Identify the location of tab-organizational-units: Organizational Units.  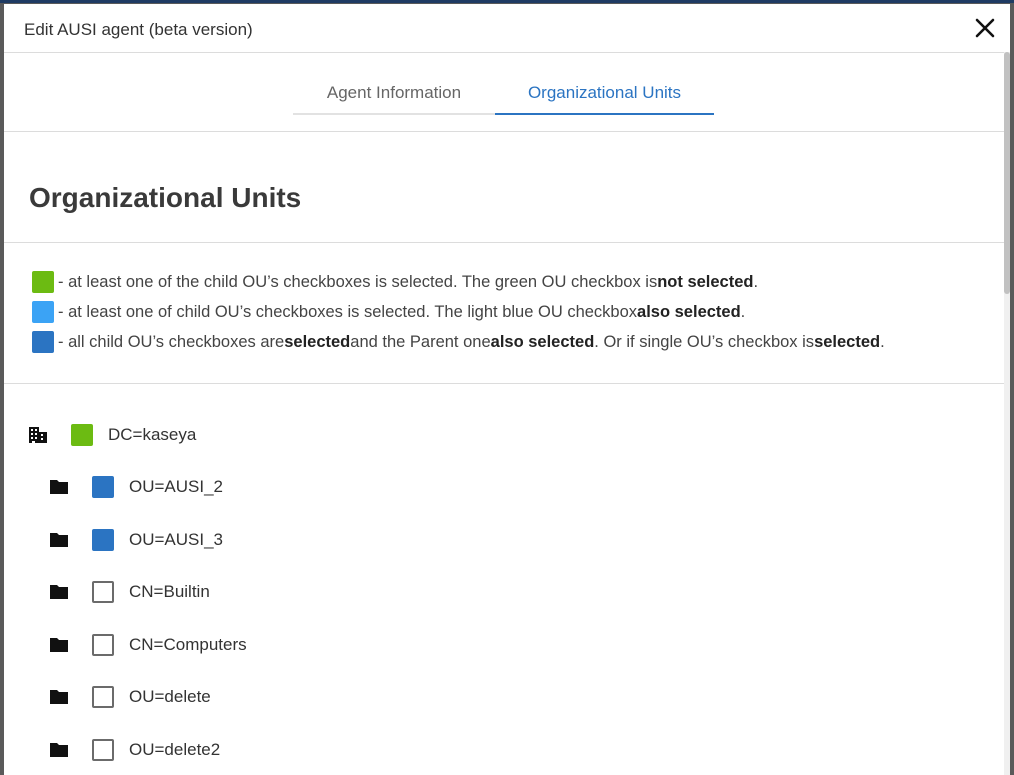
(604, 96).